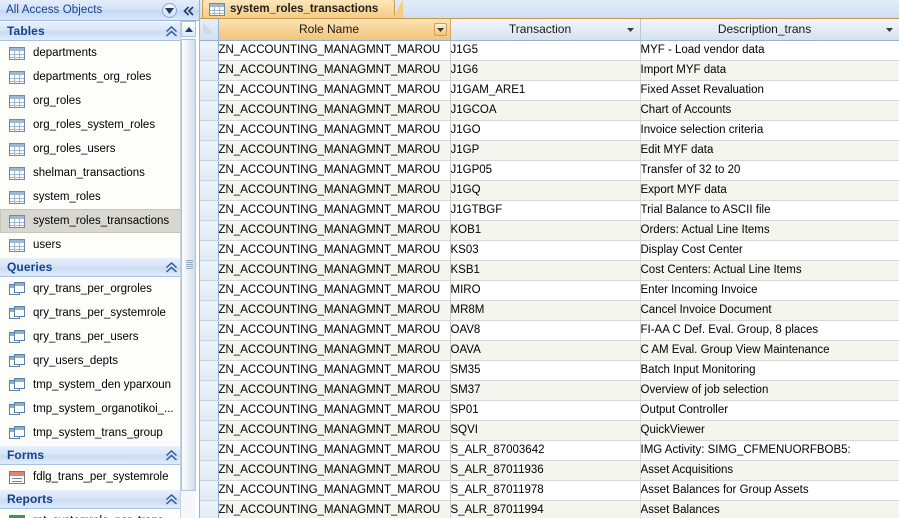 Image resolution: width=899 pixels, height=518 pixels. Describe the element at coordinates (189, 10) in the screenshot. I see `double-chevron-left-icon` at that location.